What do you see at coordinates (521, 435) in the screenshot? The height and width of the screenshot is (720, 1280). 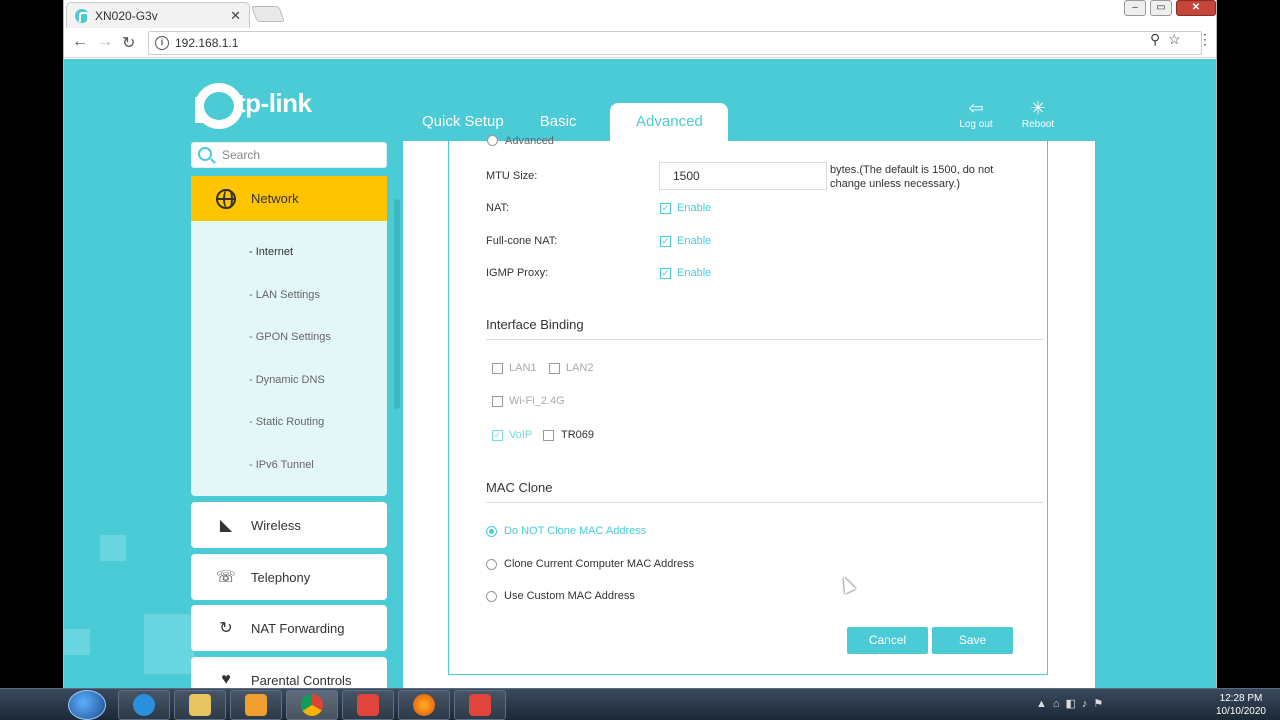 I see `voip-label: VoIP` at bounding box center [521, 435].